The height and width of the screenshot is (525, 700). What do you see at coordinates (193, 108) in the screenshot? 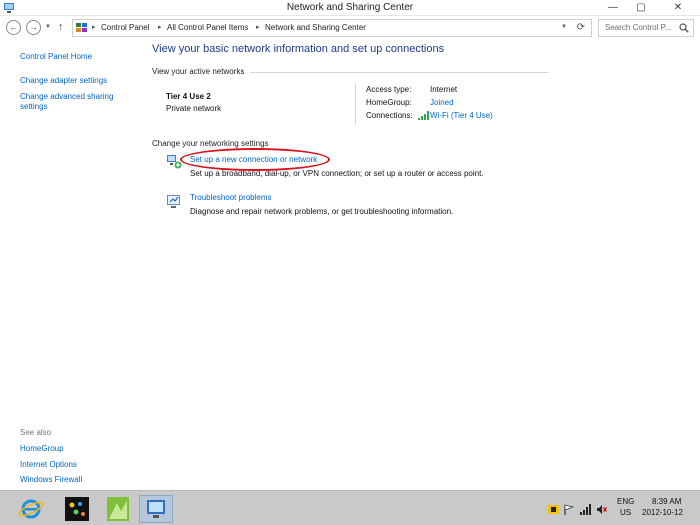
I see `network-type-link: Private network` at bounding box center [193, 108].